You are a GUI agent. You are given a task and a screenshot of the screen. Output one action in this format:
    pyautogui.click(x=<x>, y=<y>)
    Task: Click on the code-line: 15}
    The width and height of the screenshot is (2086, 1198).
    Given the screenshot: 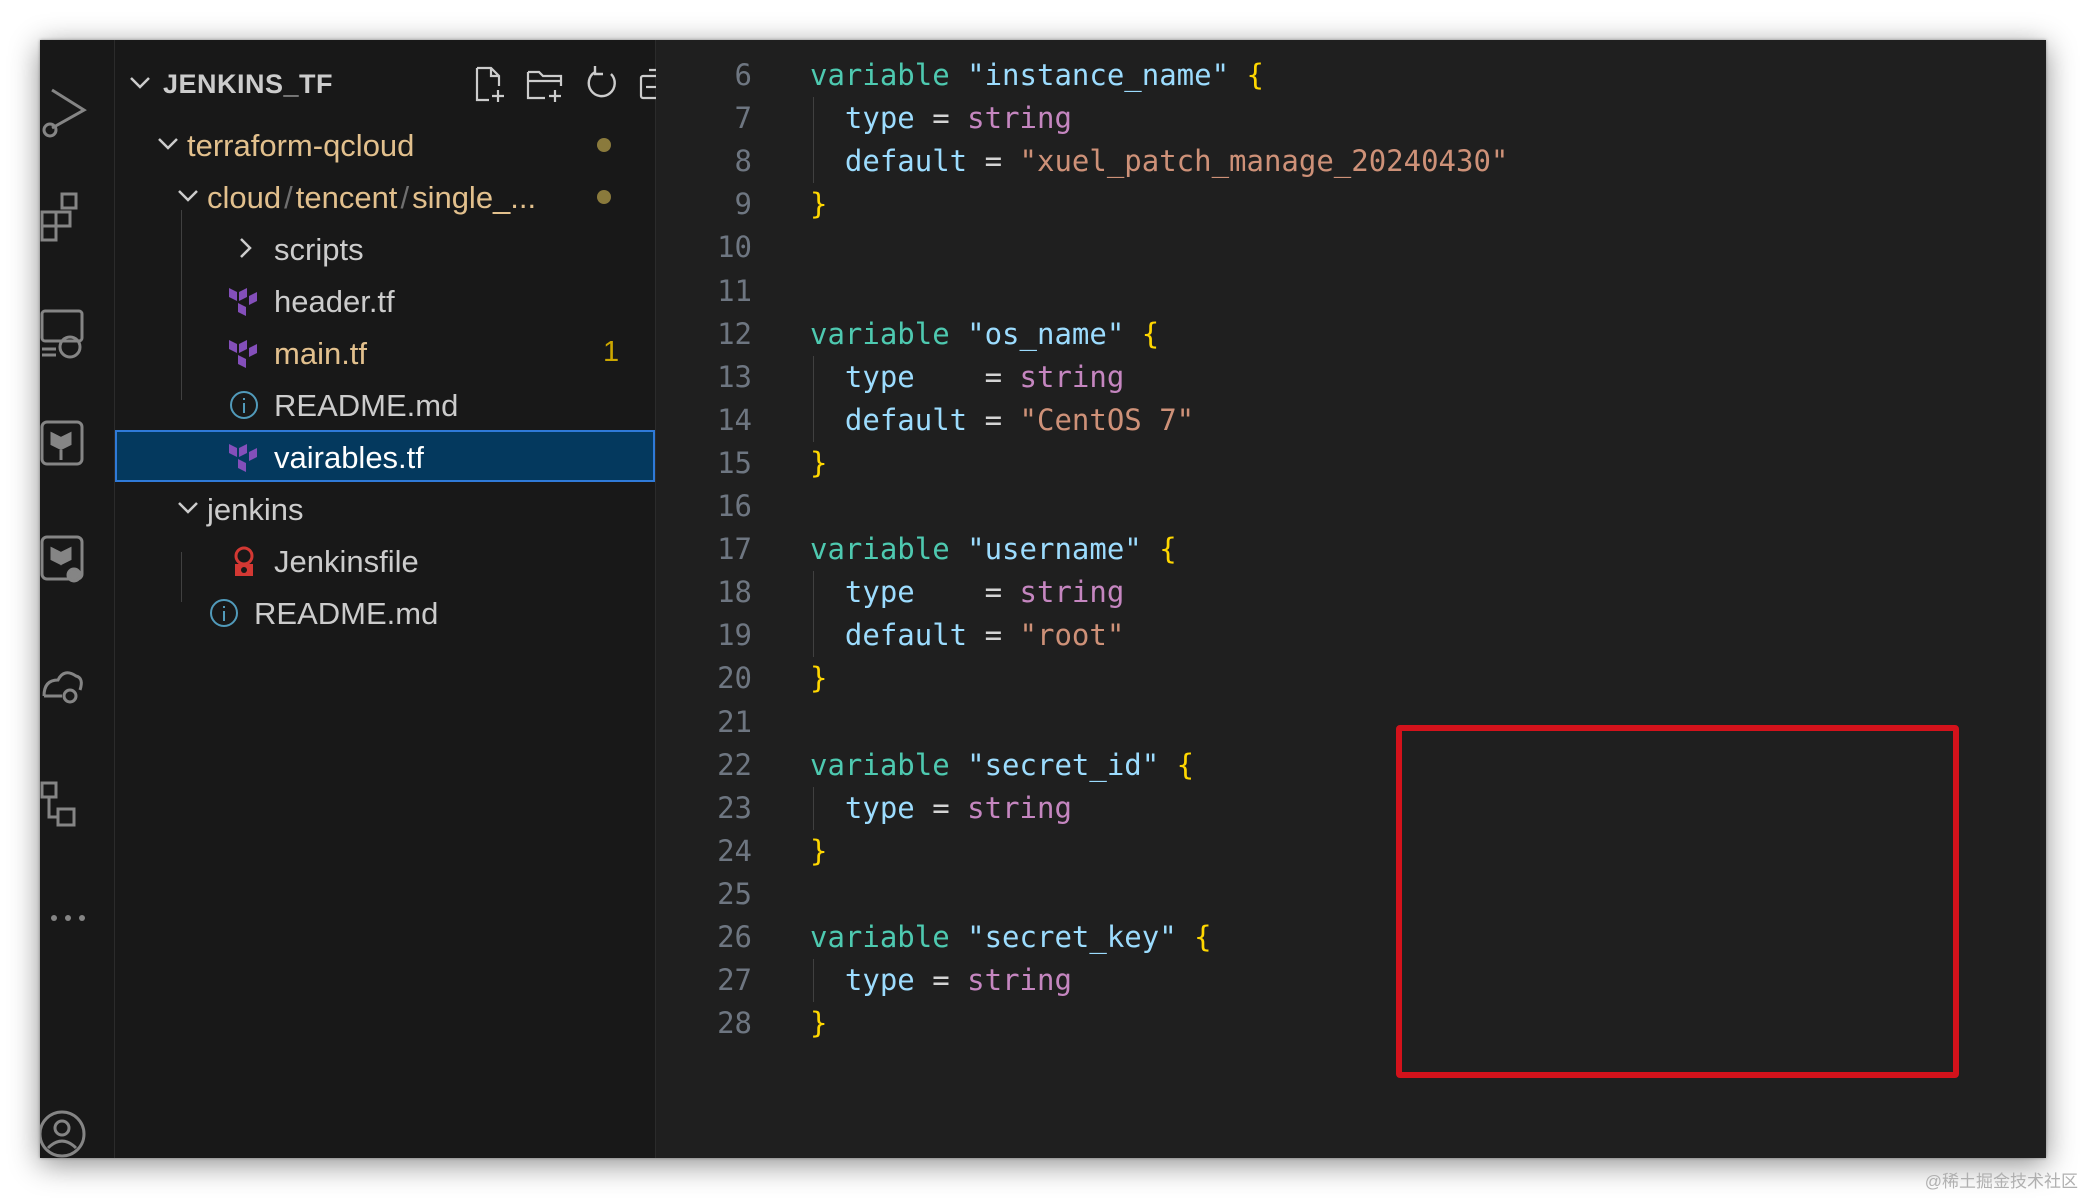 What is the action you would take?
    pyautogui.click(x=1351, y=459)
    